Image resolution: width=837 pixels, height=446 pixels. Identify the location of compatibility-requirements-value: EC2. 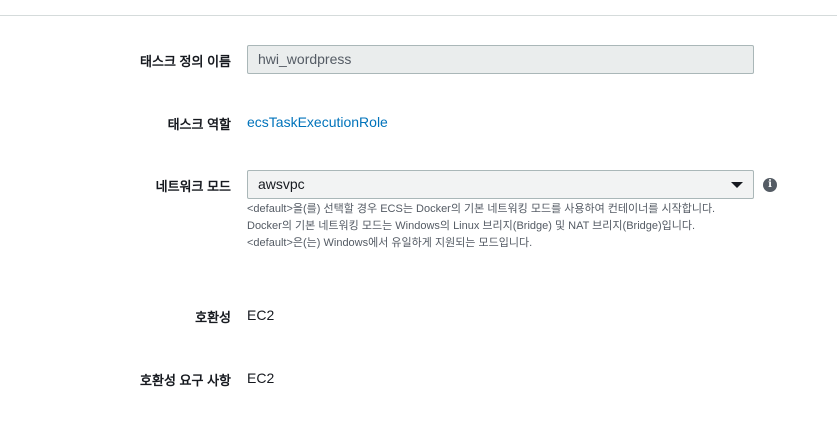
(261, 378).